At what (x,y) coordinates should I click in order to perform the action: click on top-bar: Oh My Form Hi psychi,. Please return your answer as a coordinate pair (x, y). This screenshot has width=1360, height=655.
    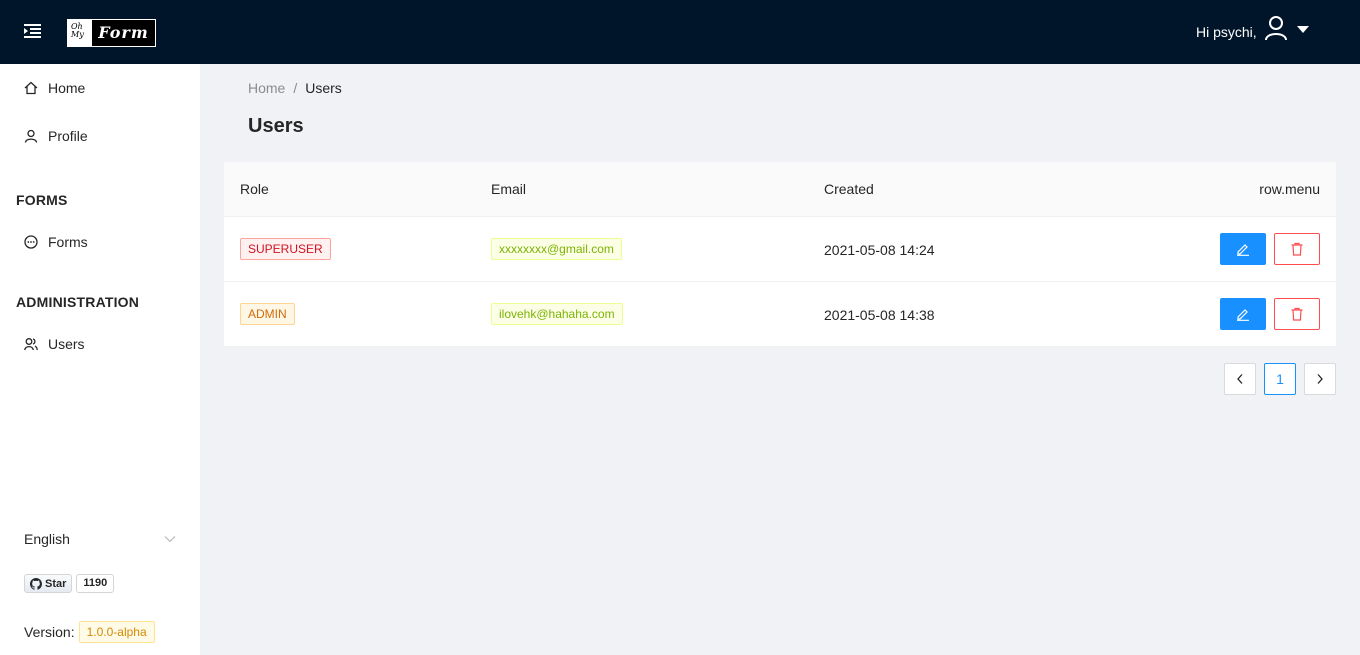
    Looking at the image, I should click on (680, 32).